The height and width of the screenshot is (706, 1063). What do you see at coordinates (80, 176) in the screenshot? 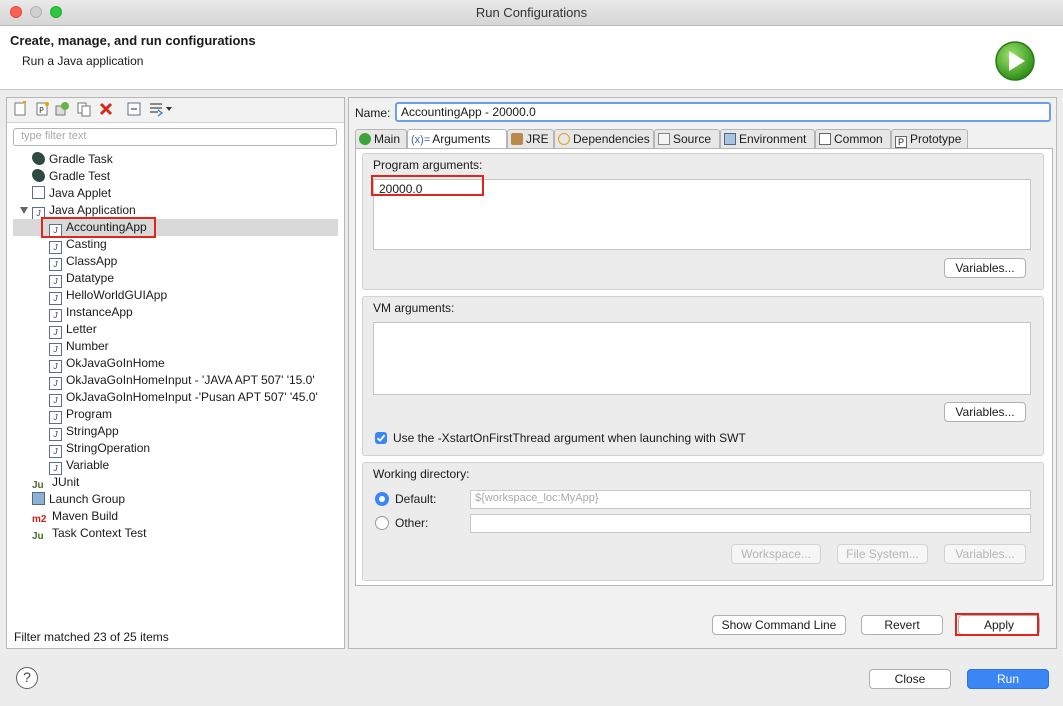
I see `tree-item-label: Gradle Test` at bounding box center [80, 176].